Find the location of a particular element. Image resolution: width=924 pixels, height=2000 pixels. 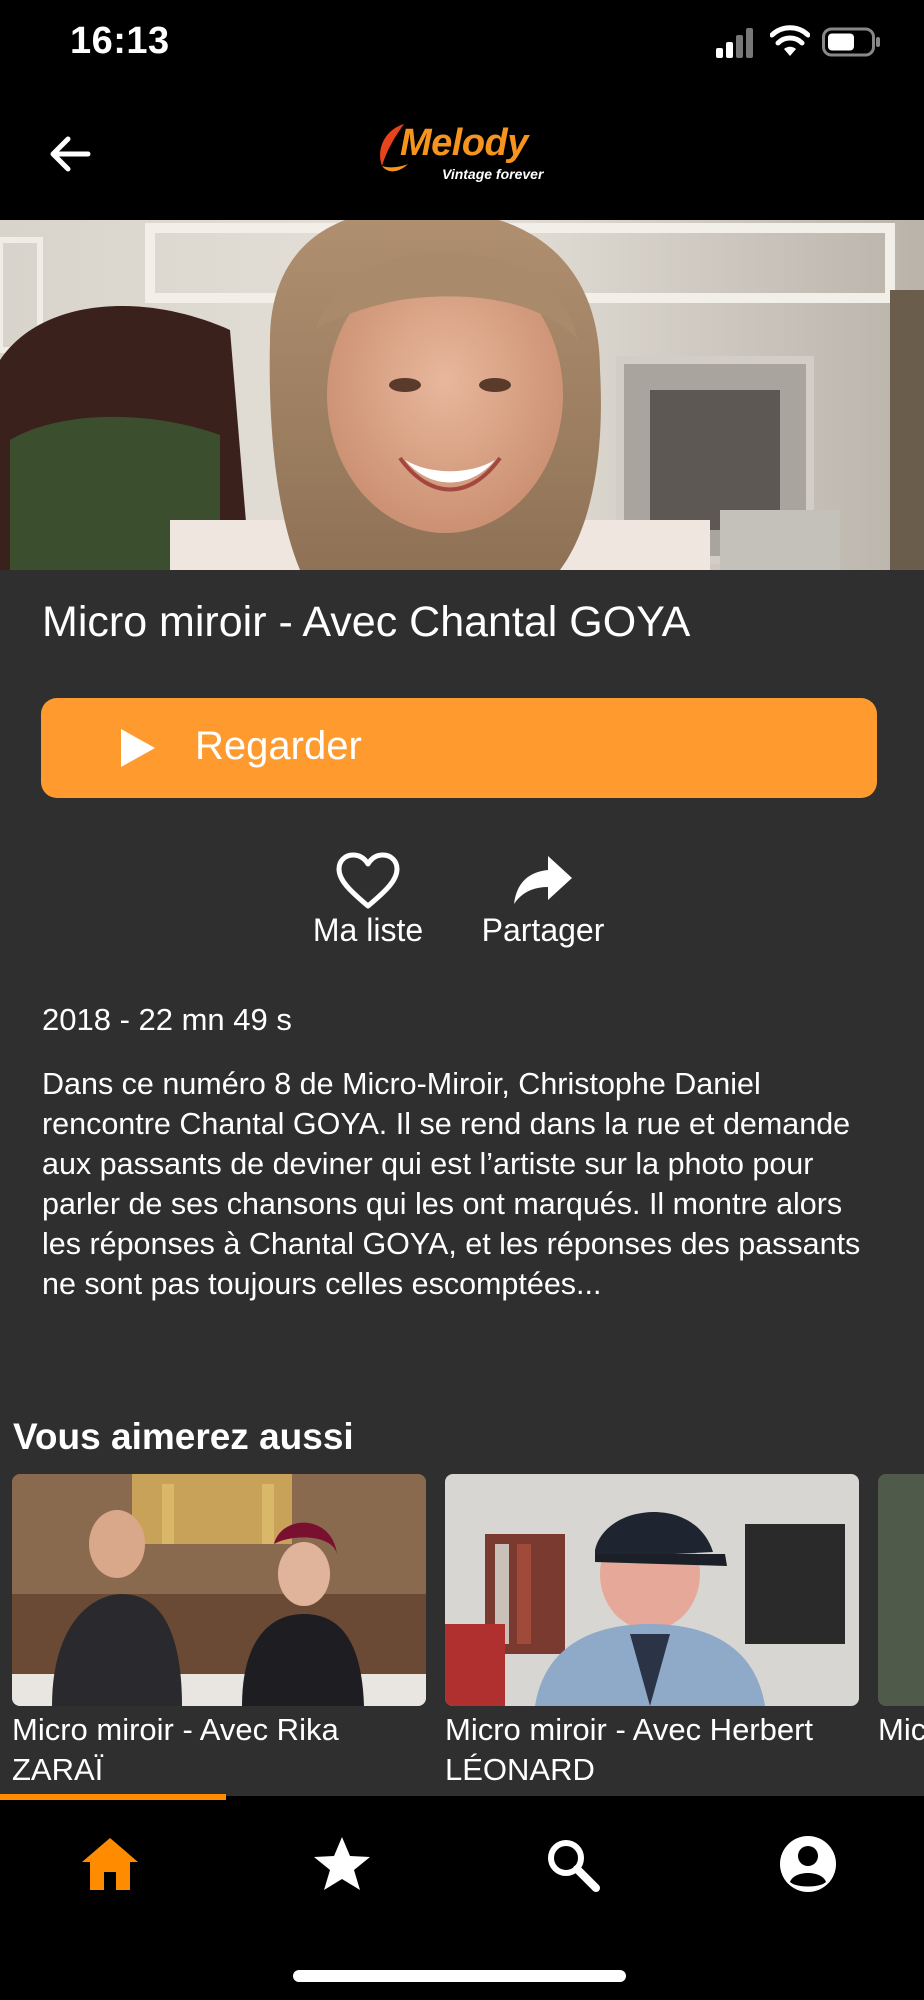

brand-logo: Melody Vintage forever is located at coordinates (459, 156).